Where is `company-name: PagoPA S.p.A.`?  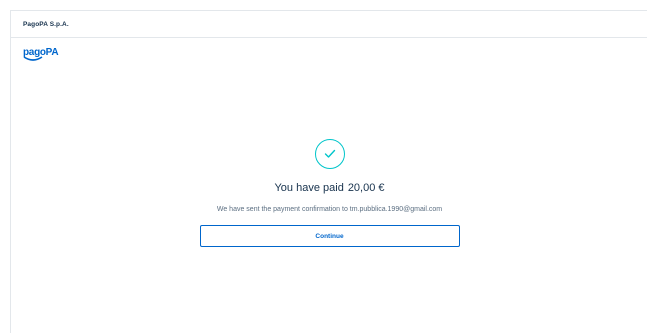 company-name: PagoPA S.p.A. is located at coordinates (46, 24).